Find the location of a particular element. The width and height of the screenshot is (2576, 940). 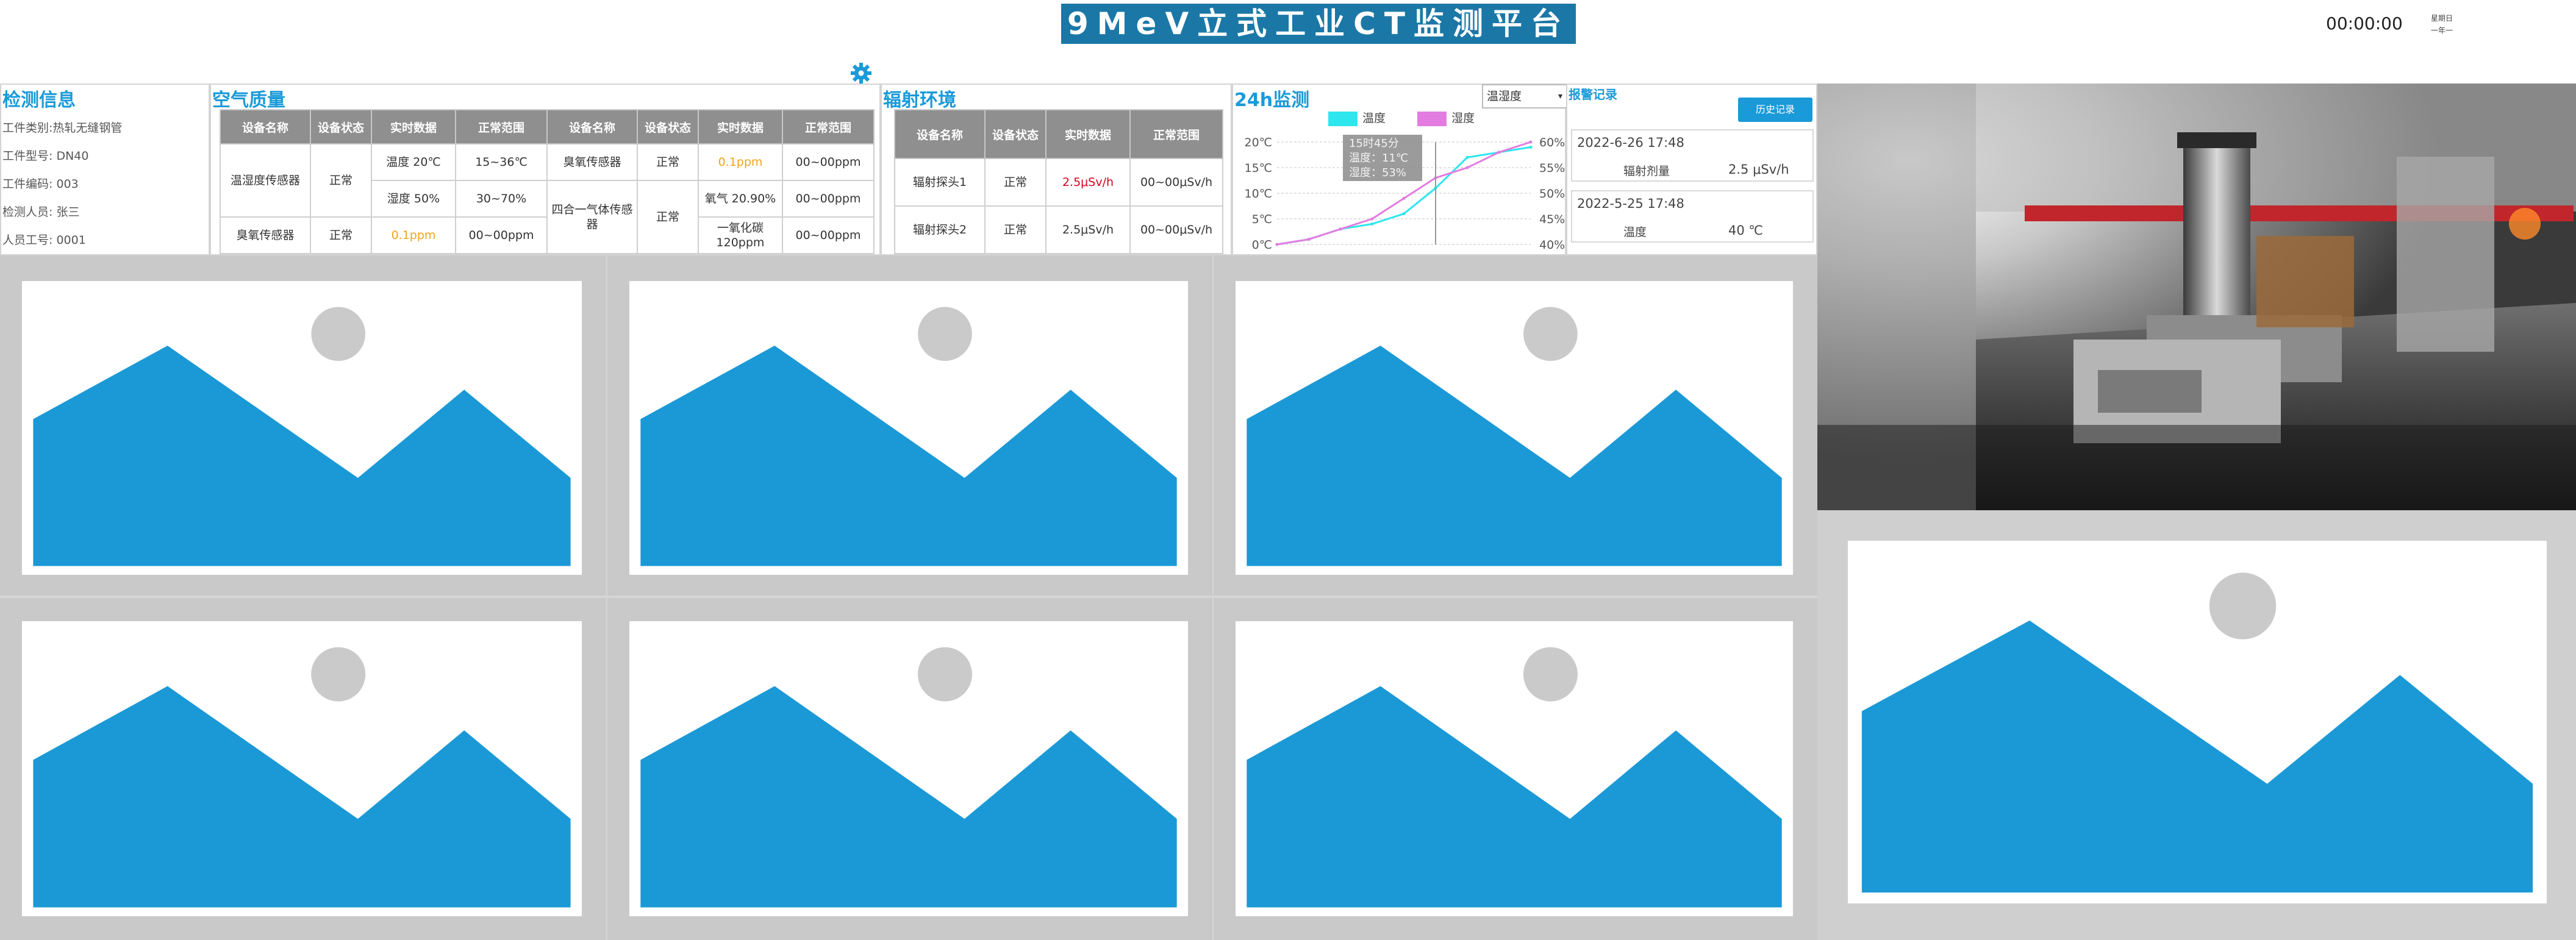

info-label: 检测人员: is located at coordinates (27, 212).